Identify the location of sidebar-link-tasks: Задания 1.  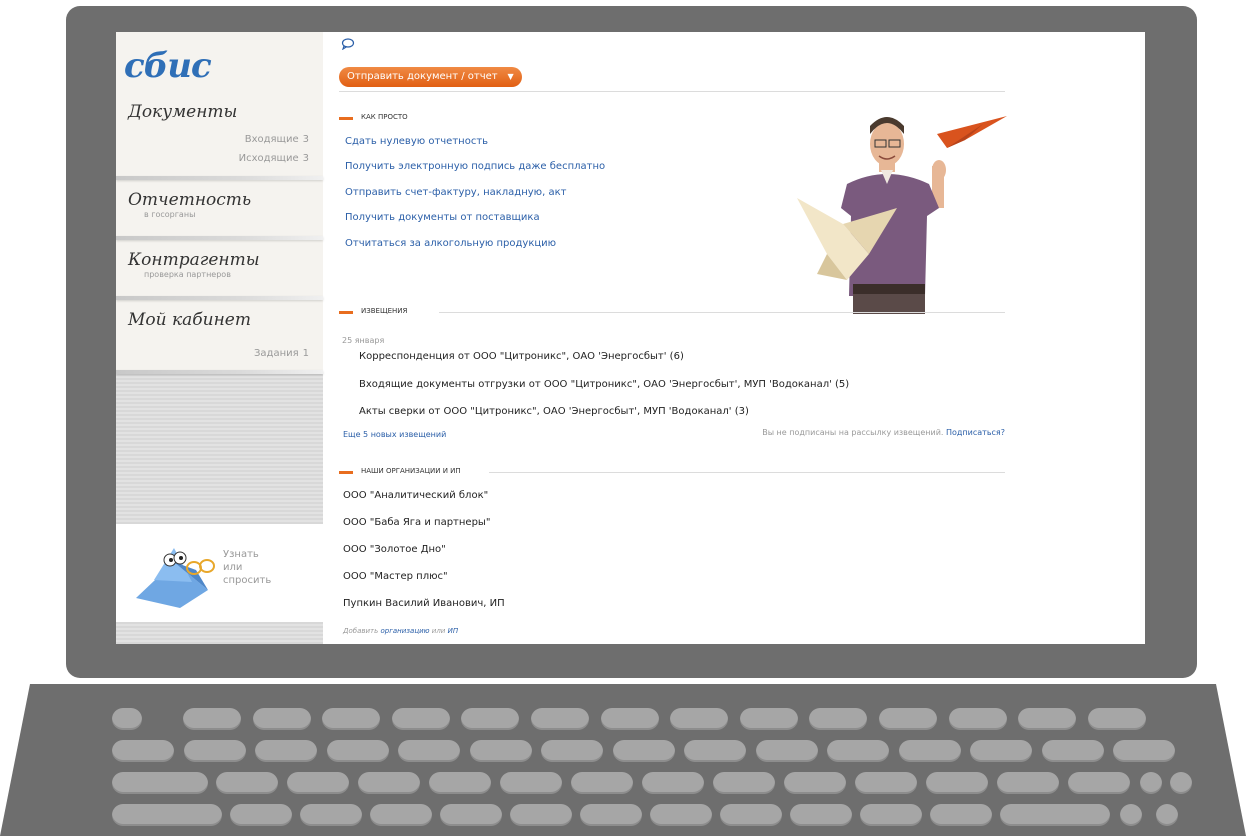
(281, 353).